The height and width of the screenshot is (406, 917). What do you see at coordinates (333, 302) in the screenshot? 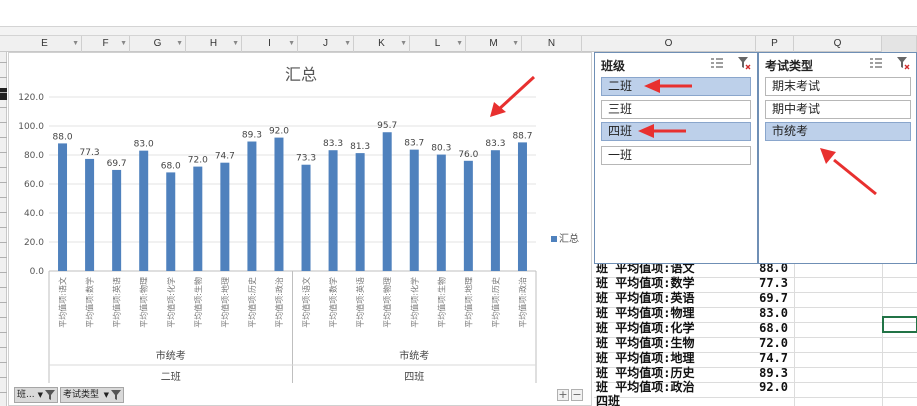
I see `x-tick-label: 平均值项:数学` at bounding box center [333, 302].